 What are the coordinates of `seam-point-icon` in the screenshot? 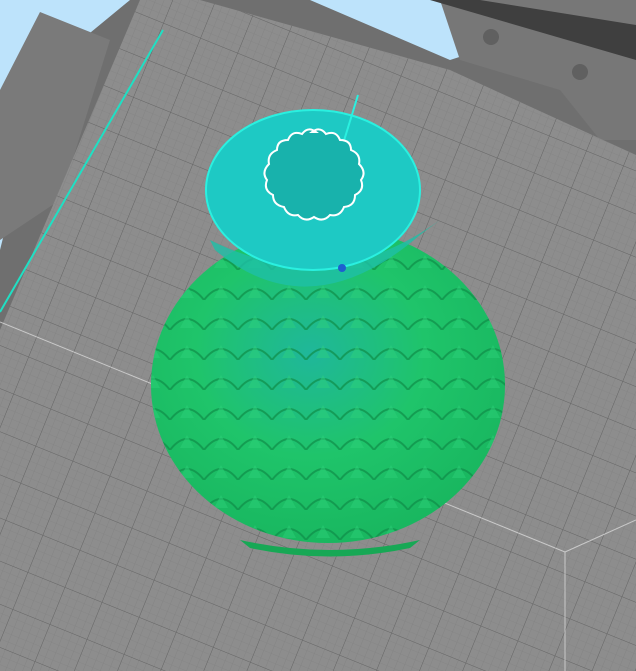 It's located at (342, 268).